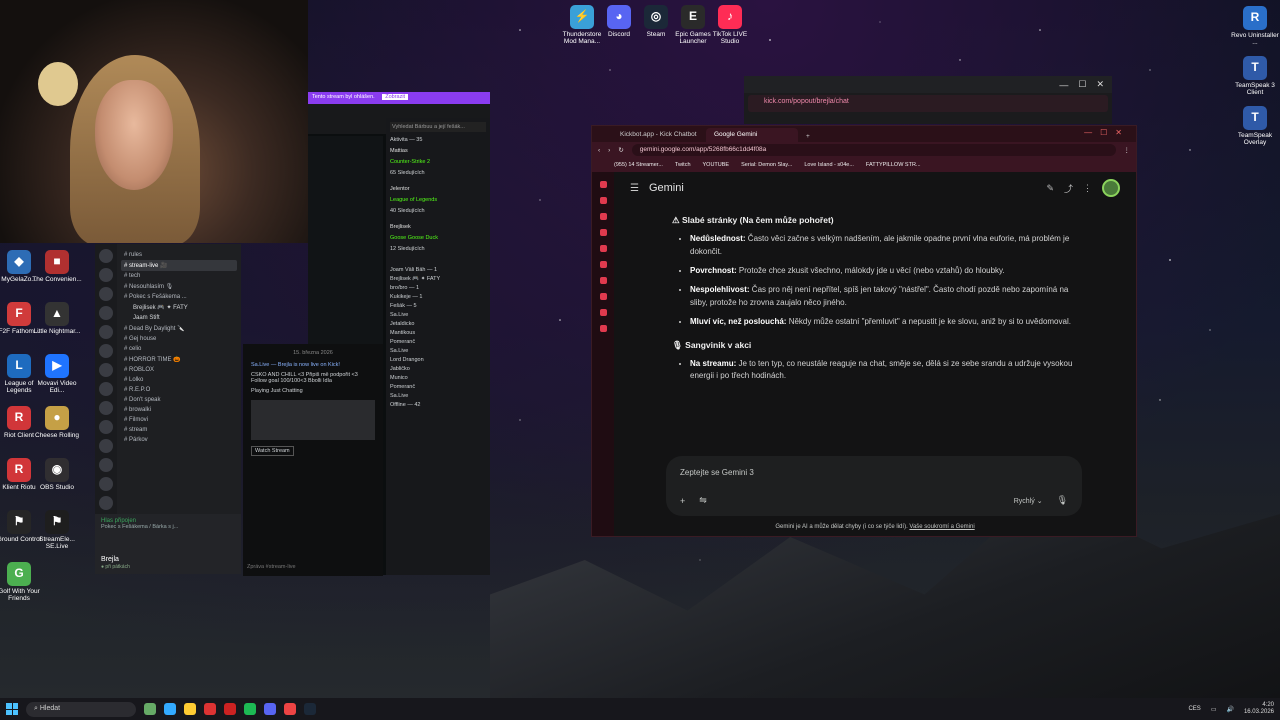 Image resolution: width=1280 pixels, height=720 pixels. Describe the element at coordinates (438, 288) in the screenshot. I see `member-item: bro/bro — 1` at that location.